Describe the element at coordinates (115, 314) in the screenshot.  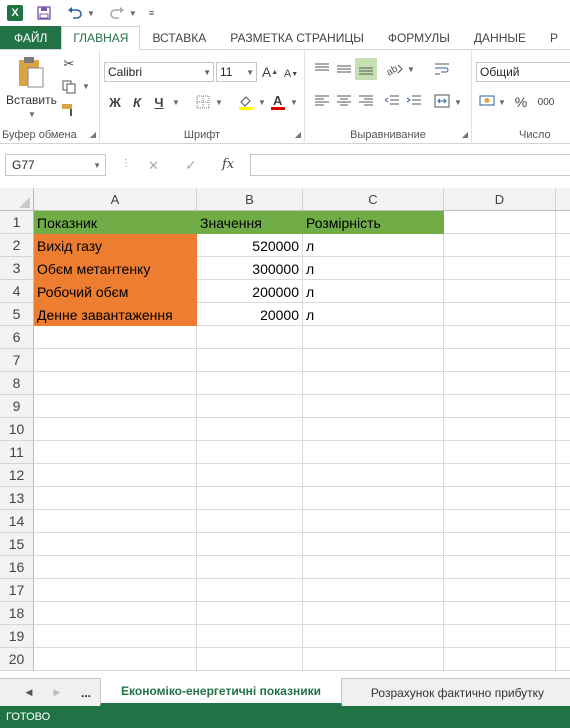
I see `cell-a-5: Денне завантаження` at that location.